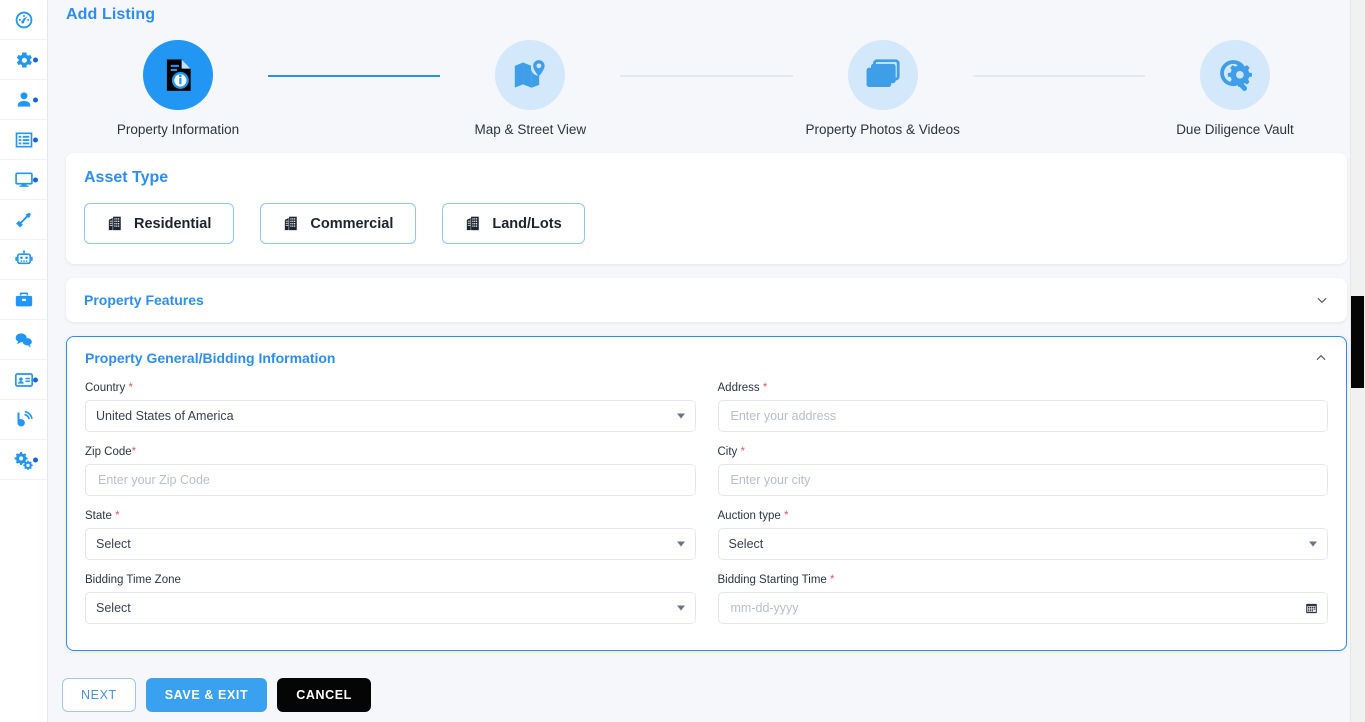 This screenshot has height=722, width=1365. I want to click on page-scrollbar-track, so click(1357, 361).